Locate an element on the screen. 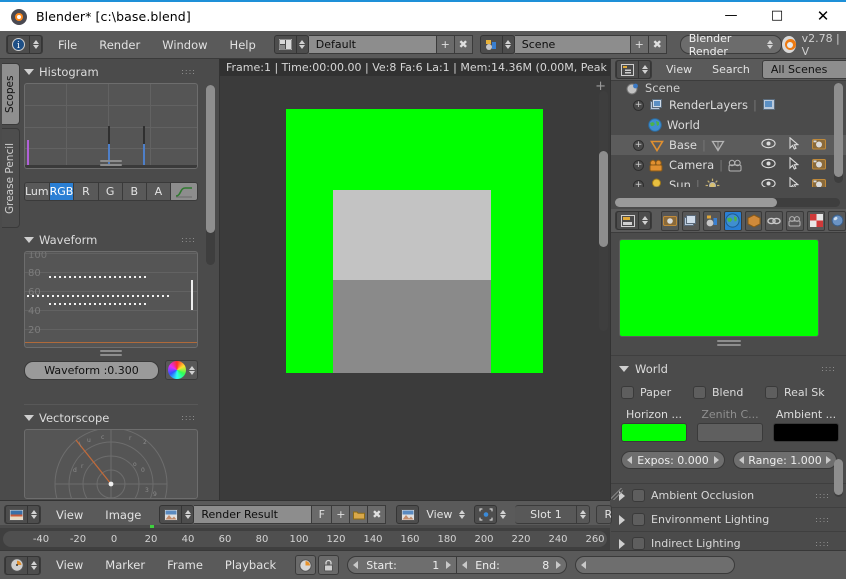 This screenshot has width=846, height=579. histogram-mode-b: B is located at coordinates (134, 191).